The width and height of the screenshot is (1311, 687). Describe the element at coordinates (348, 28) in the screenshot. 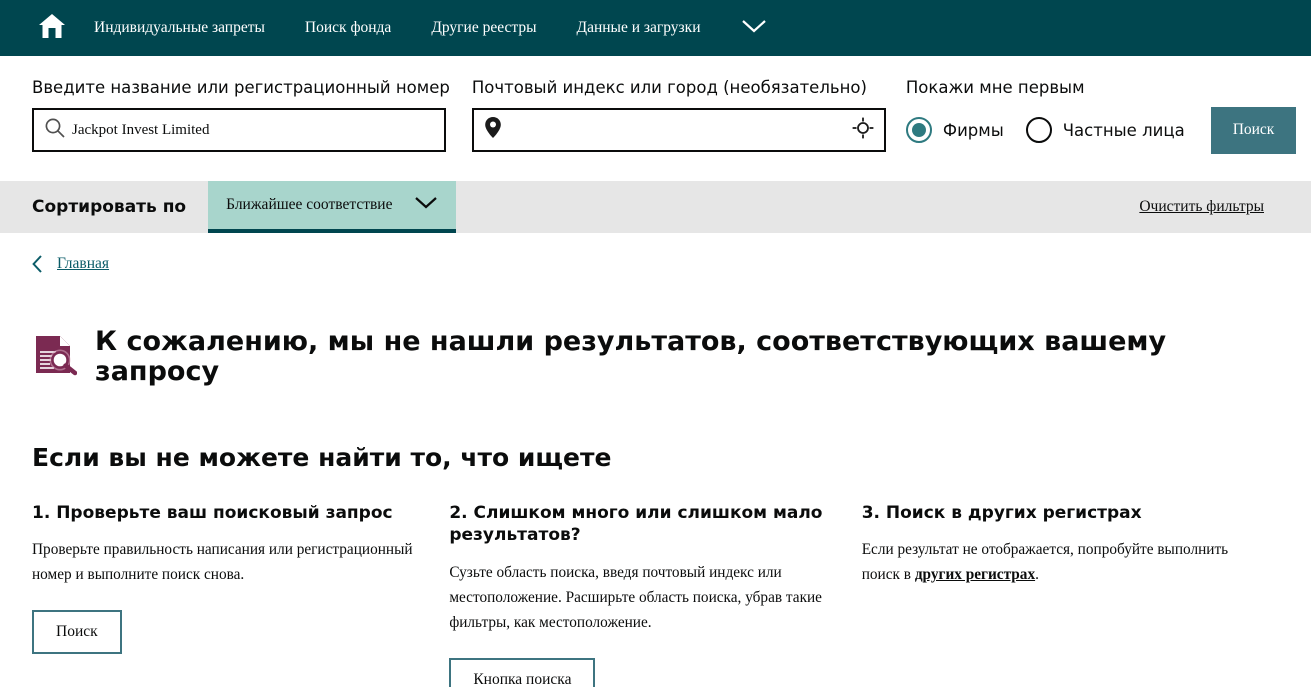

I see `nav-item-fund-search: Поиск фонда` at that location.